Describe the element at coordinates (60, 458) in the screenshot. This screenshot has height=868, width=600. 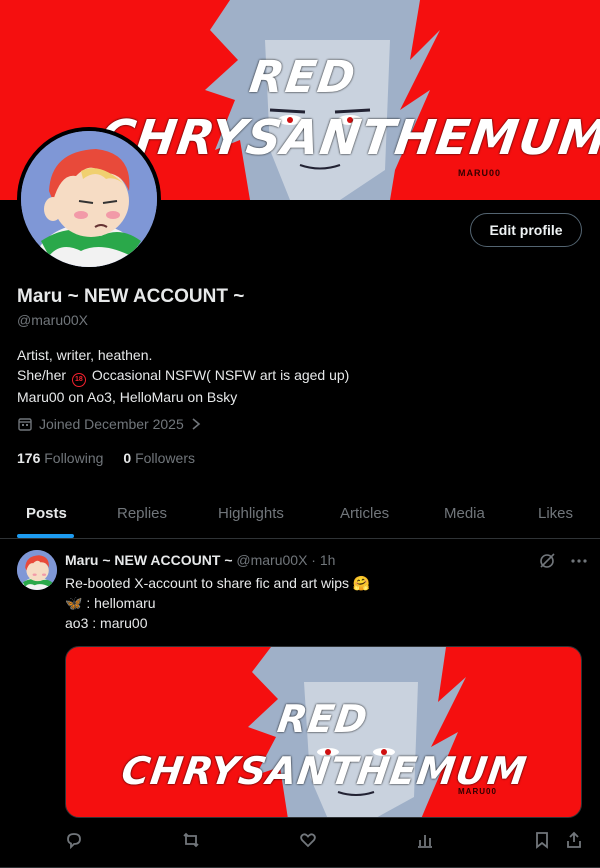
I see `following-link: 176 Following` at that location.